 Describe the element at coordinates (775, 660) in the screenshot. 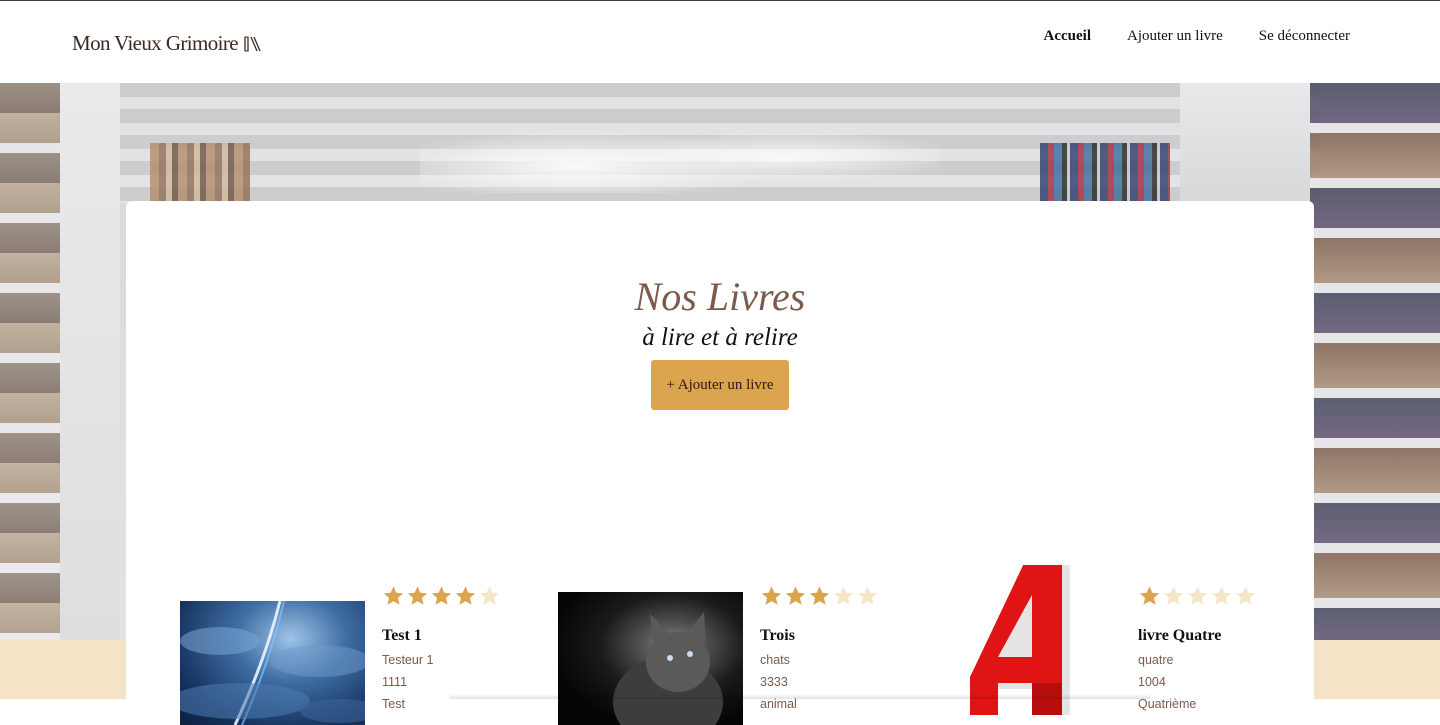

I see `book-author: chats` at that location.